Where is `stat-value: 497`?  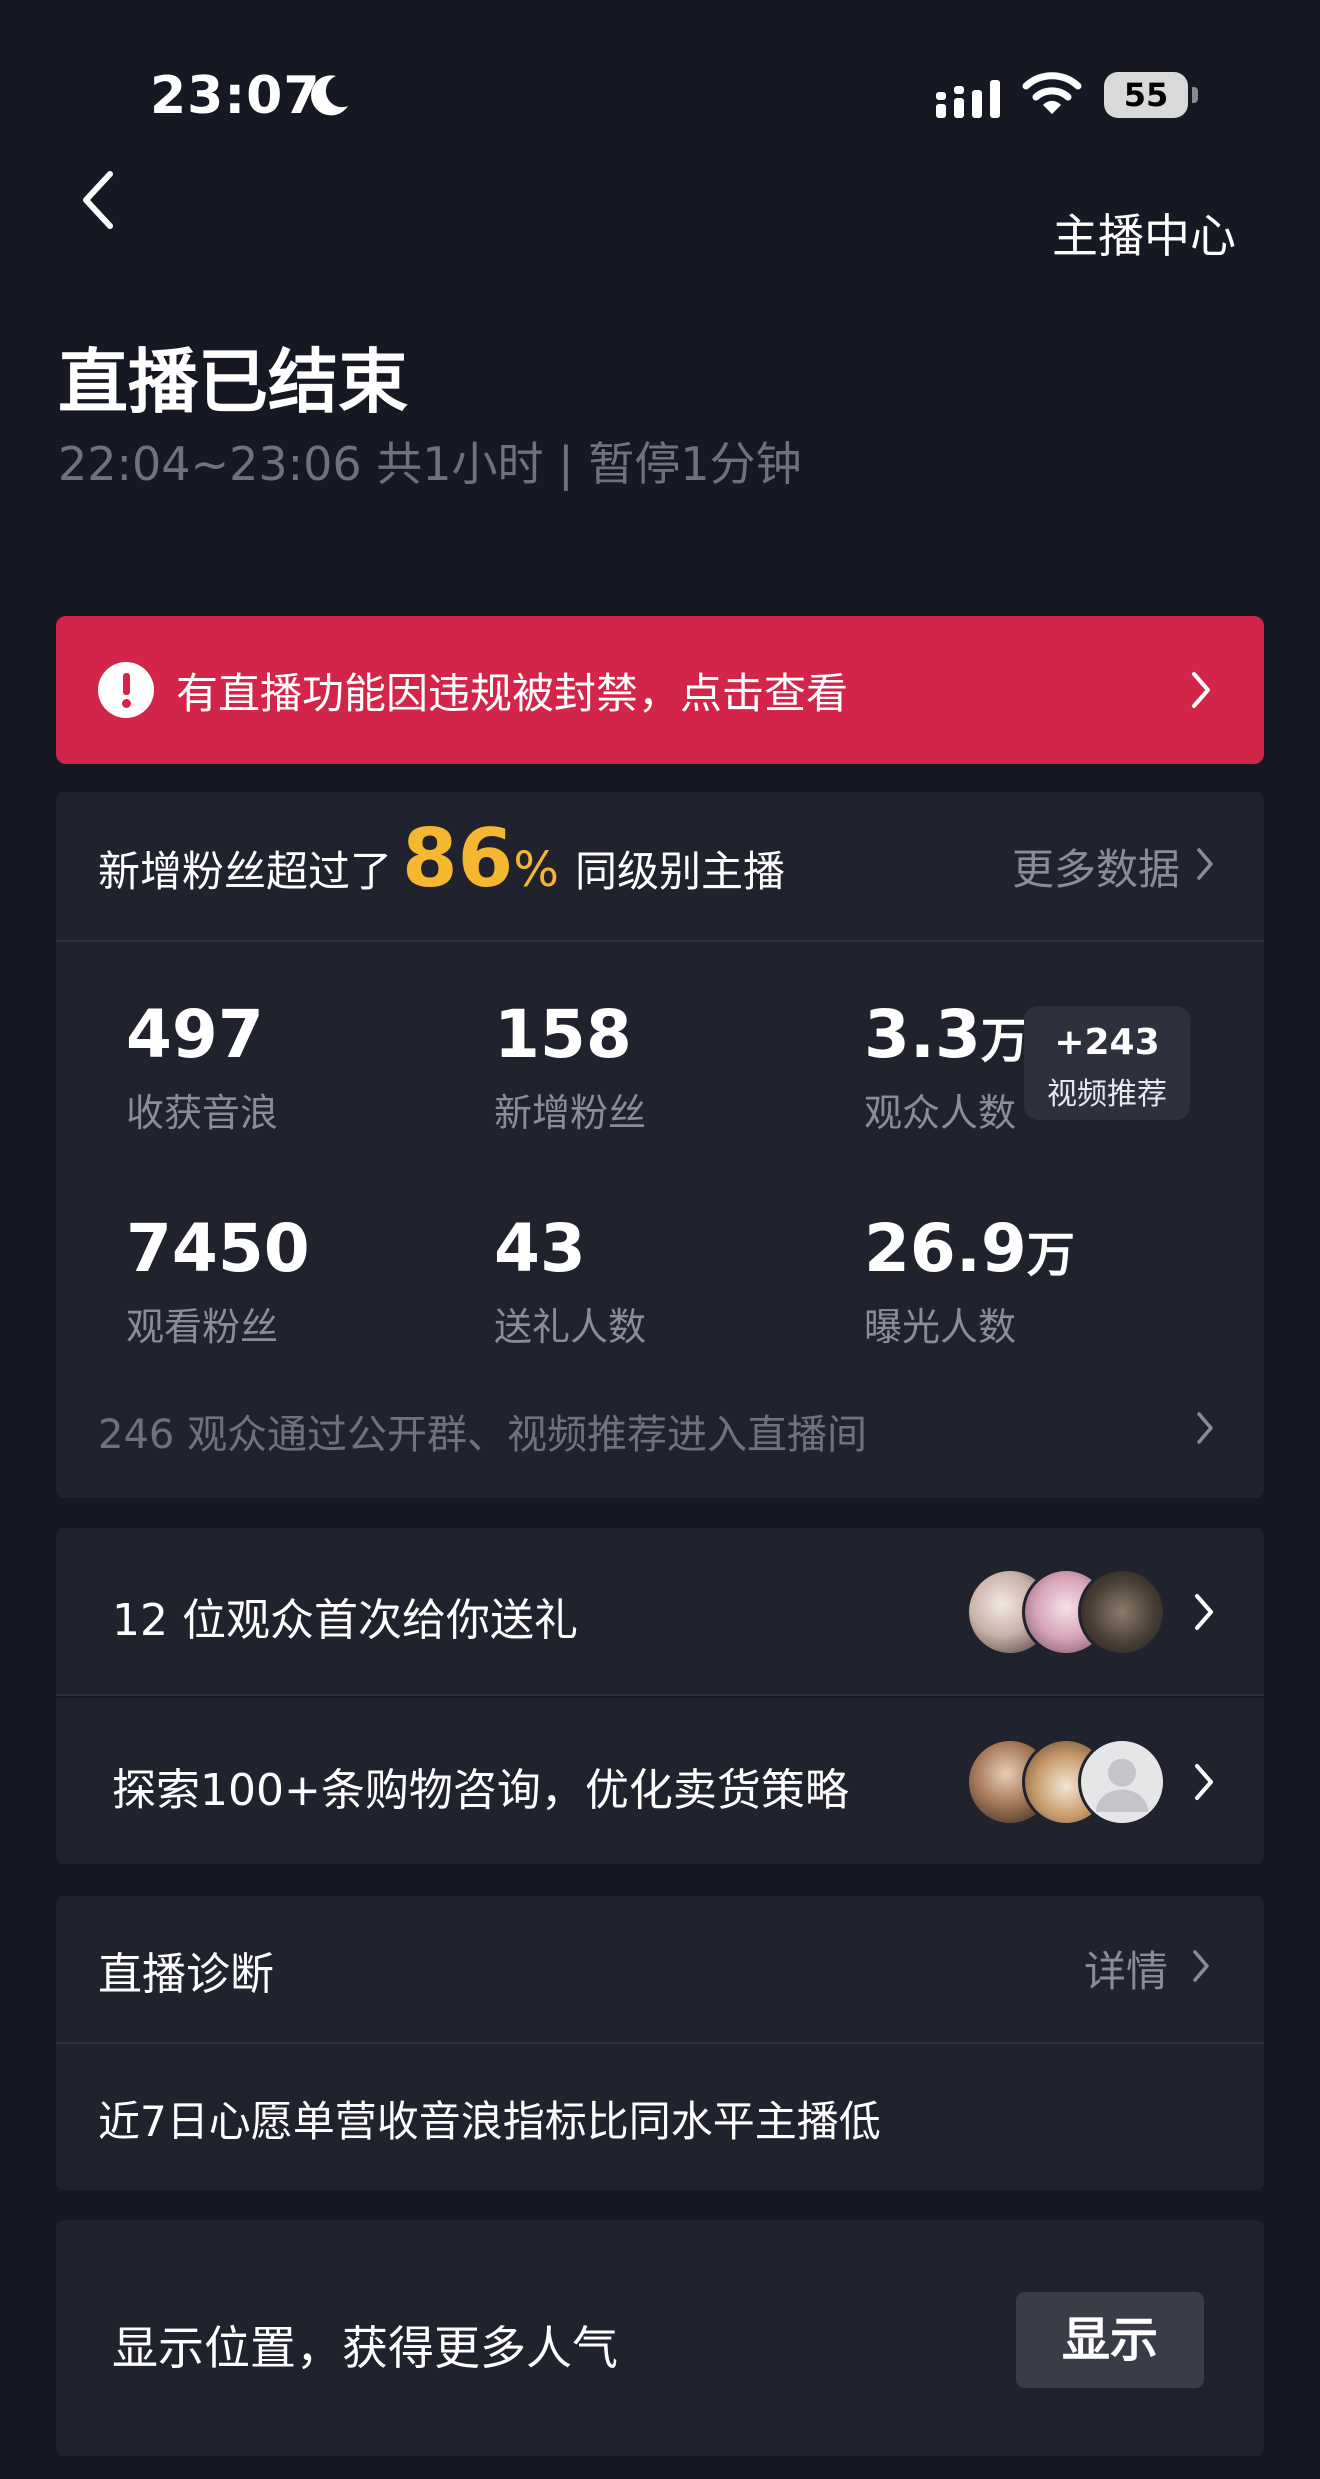
stat-value: 497 is located at coordinates (195, 1034).